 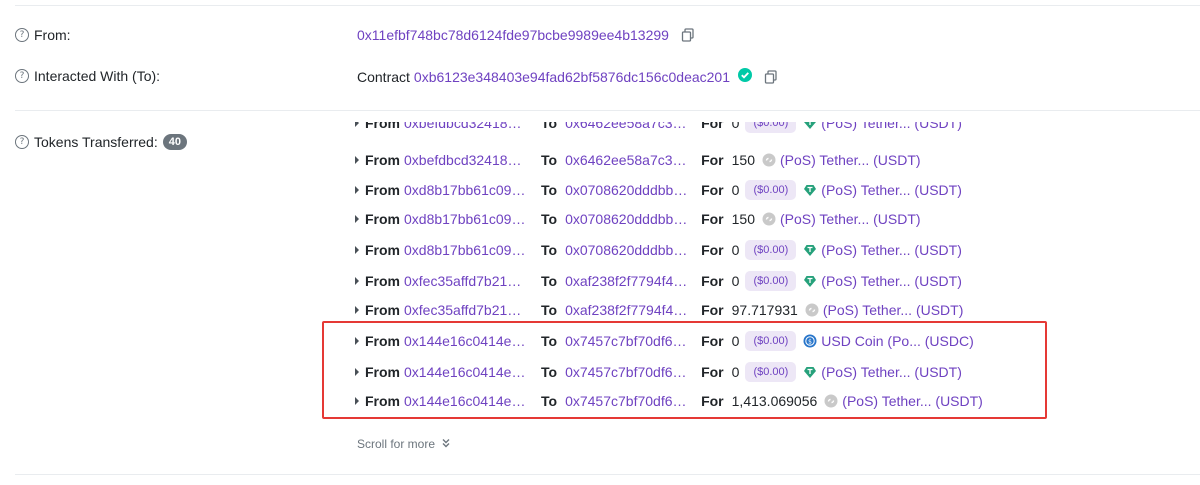 What do you see at coordinates (764, 310) in the screenshot?
I see `token-amount: 97.717931` at bounding box center [764, 310].